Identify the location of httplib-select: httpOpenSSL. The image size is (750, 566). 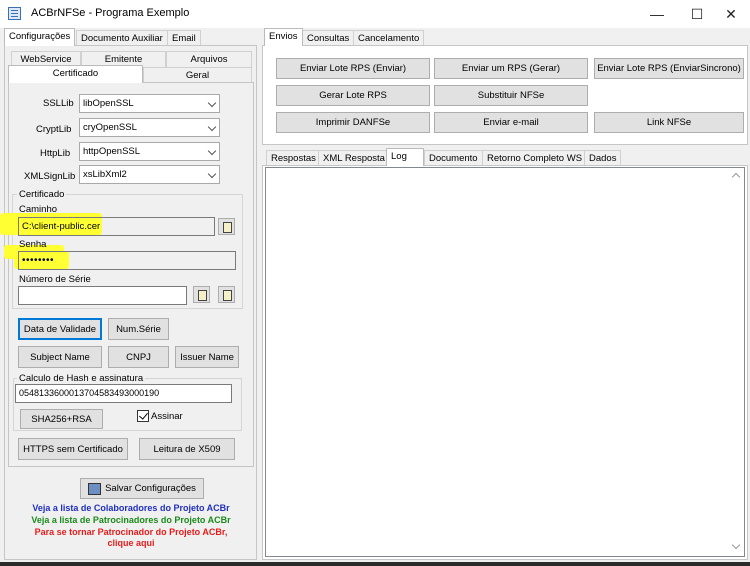
(149, 151).